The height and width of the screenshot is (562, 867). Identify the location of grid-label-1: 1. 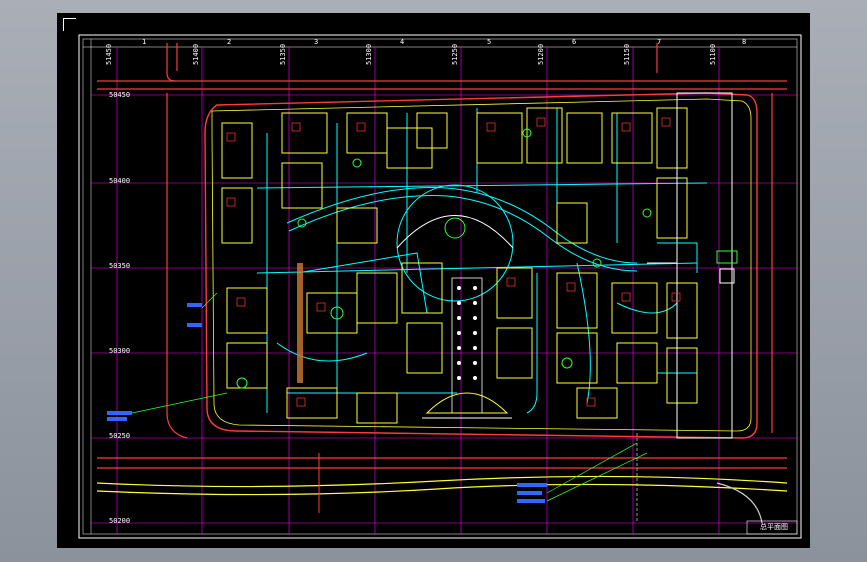
(144, 42).